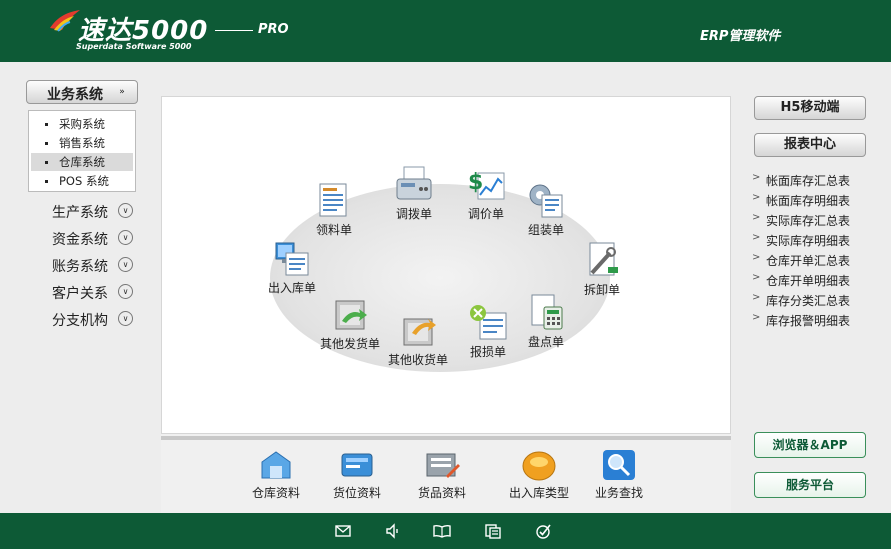 The height and width of the screenshot is (549, 891). I want to click on tool-tray: 仓库资料 货位资料 货品资料 出入库类型 业务查找, so click(446, 473).